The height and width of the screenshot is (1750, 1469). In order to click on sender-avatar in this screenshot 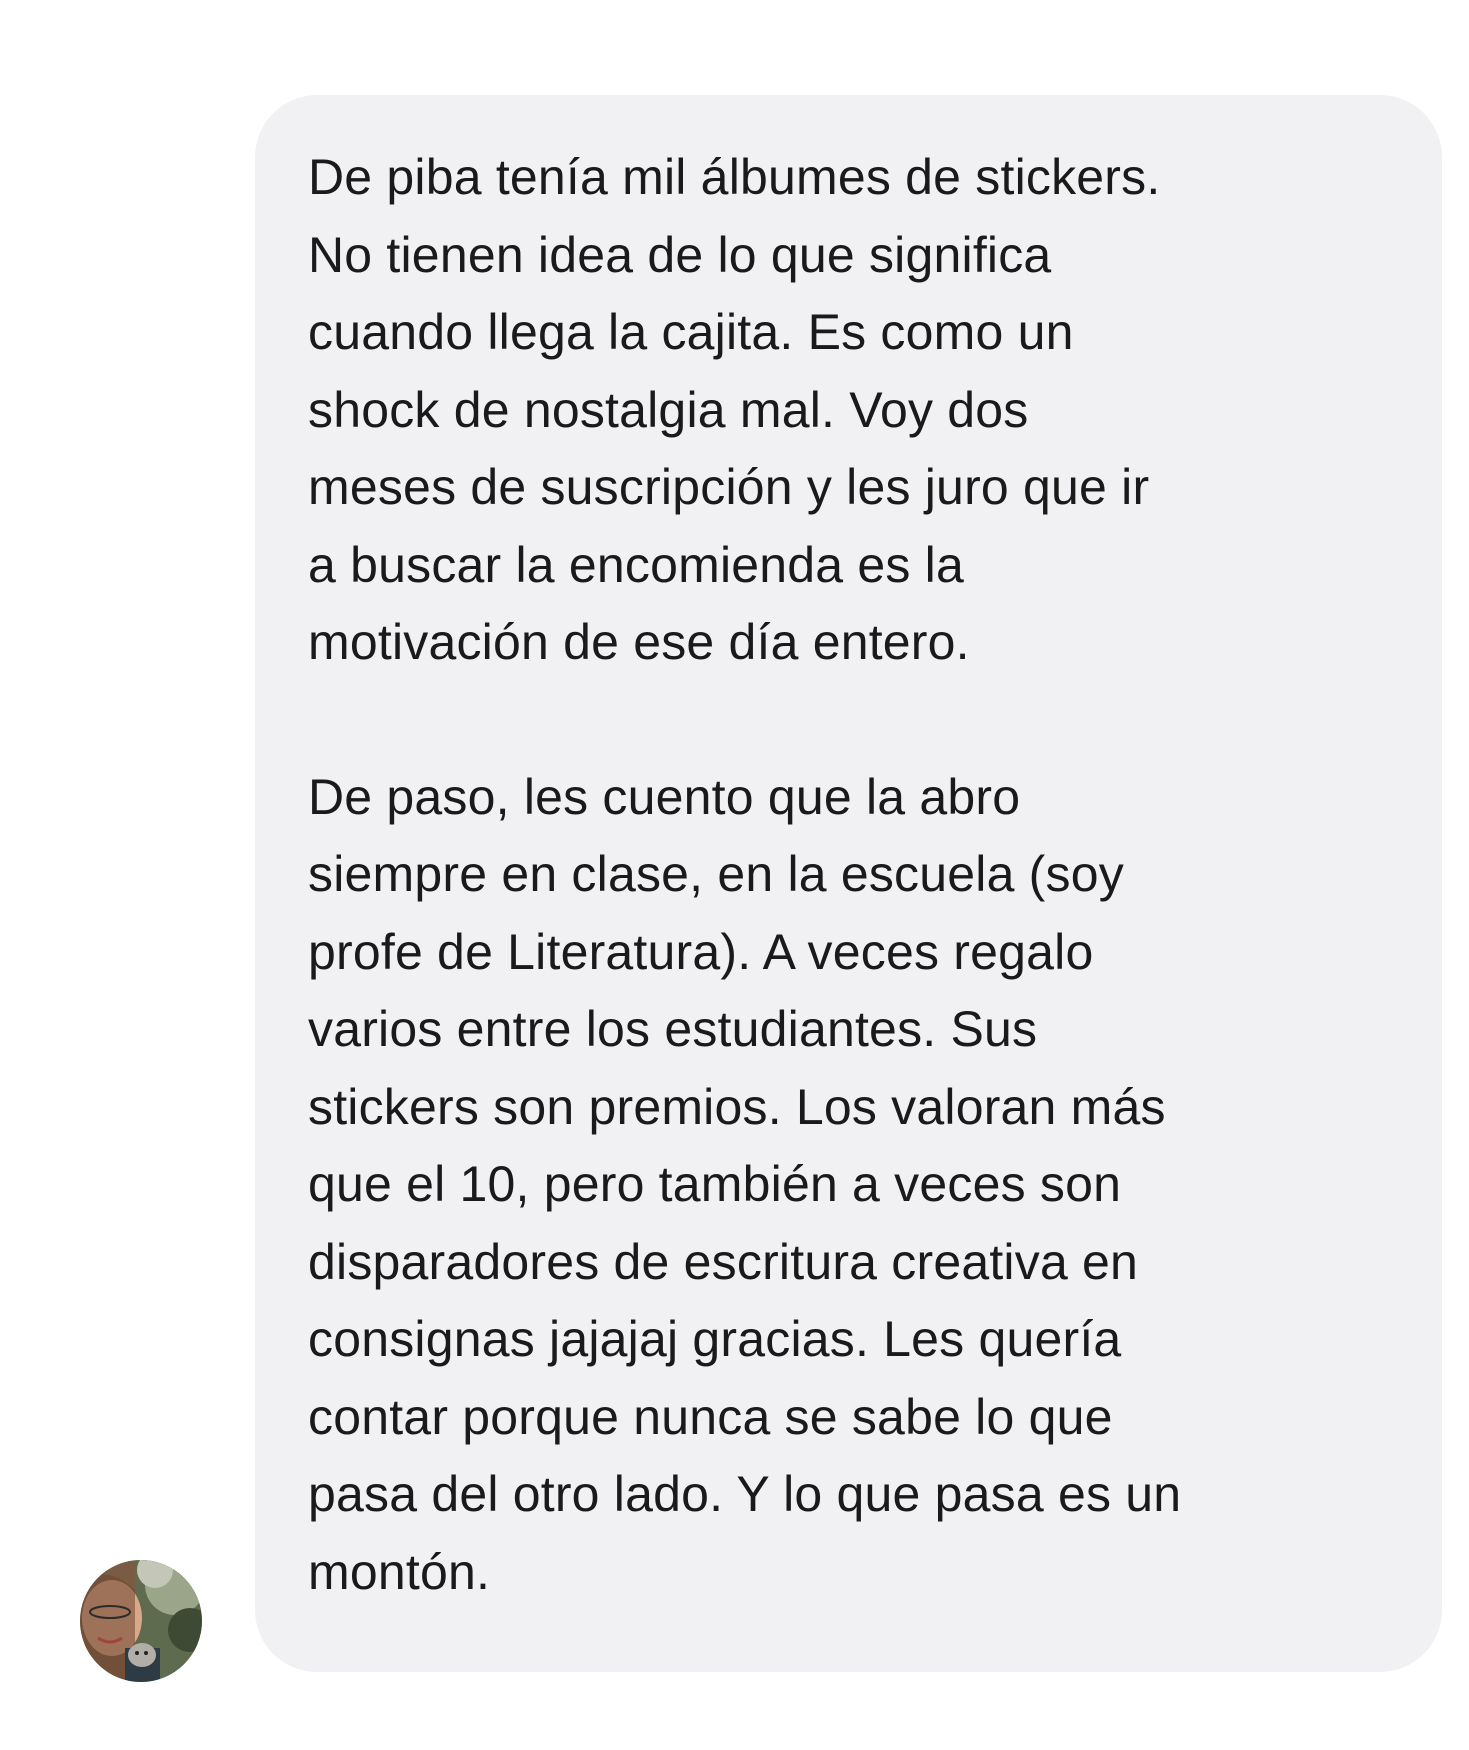, I will do `click(141, 1621)`.